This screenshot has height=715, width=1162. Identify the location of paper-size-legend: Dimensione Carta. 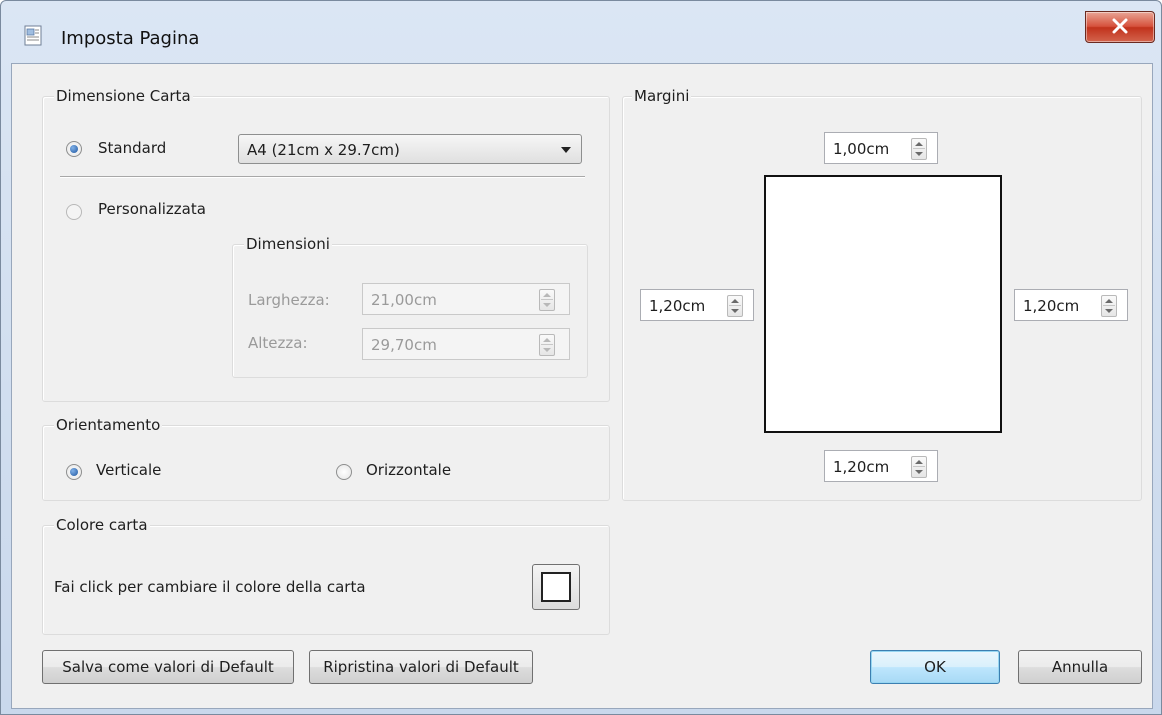
(123, 96).